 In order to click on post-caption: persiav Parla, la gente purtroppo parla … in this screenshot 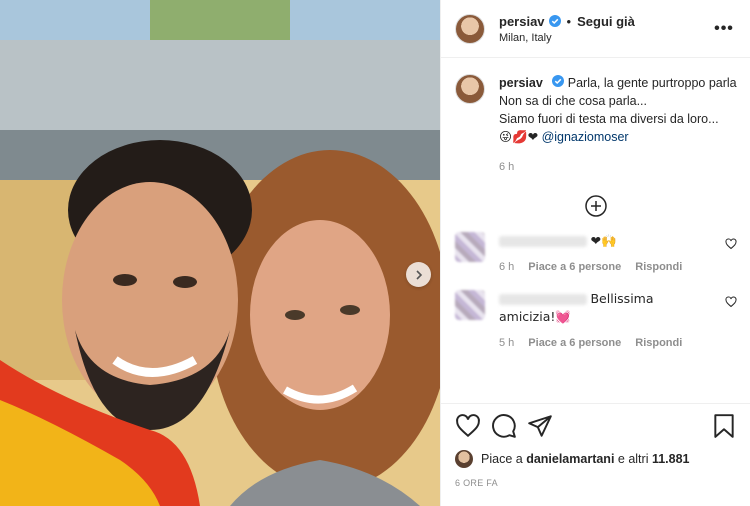, I will do `click(596, 125)`.